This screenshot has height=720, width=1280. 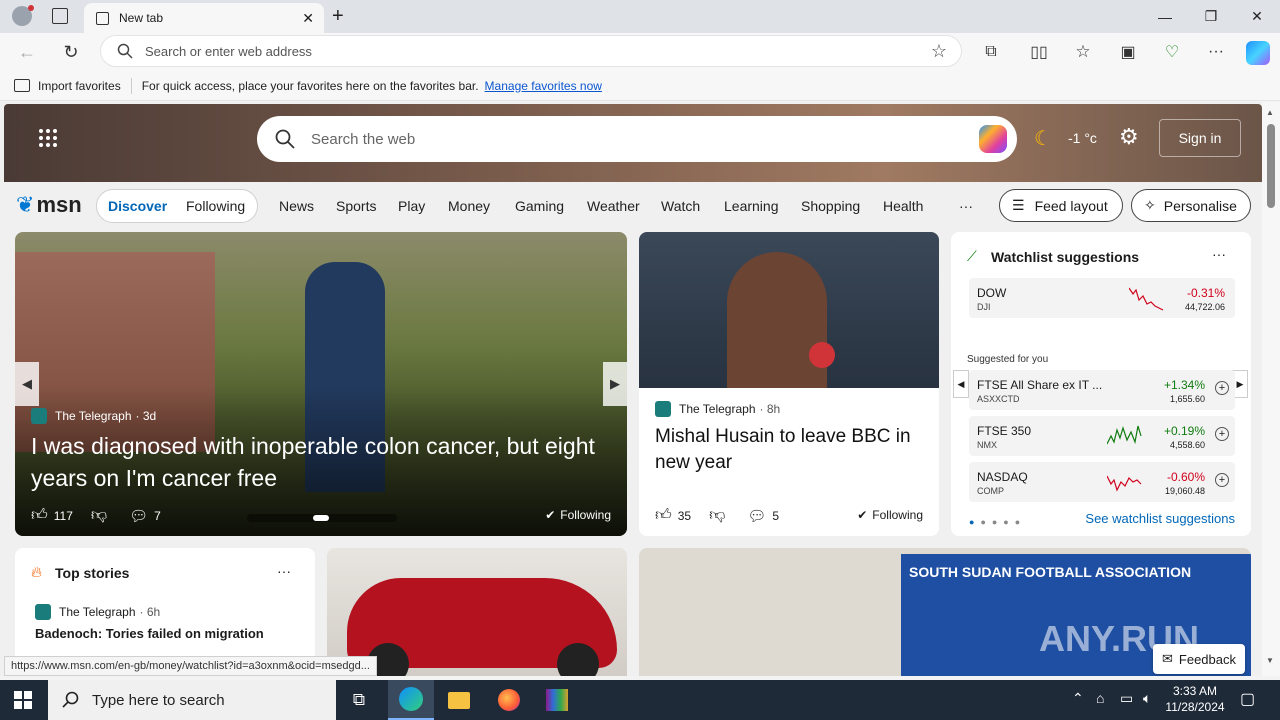 What do you see at coordinates (1271, 389) in the screenshot?
I see `page-scrollbar: ▲ ▼` at bounding box center [1271, 389].